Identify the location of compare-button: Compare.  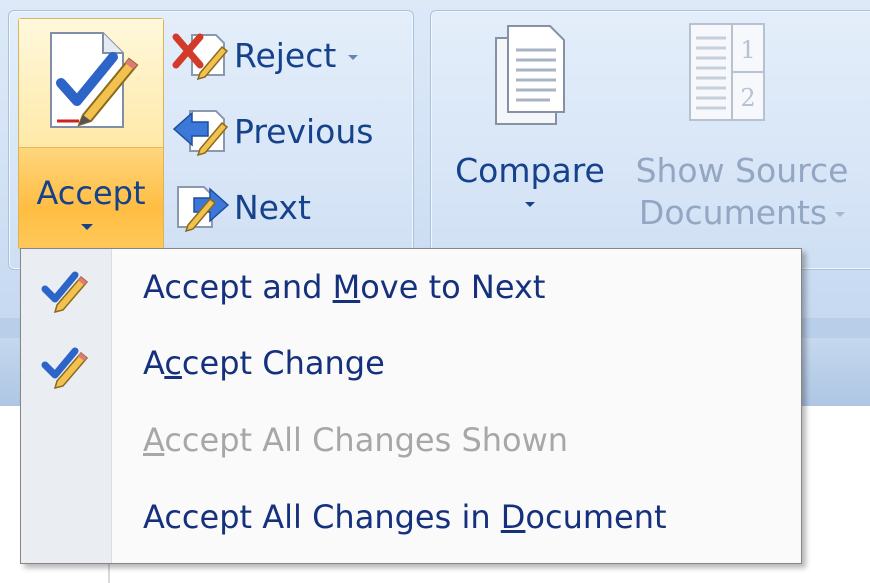
(530, 115).